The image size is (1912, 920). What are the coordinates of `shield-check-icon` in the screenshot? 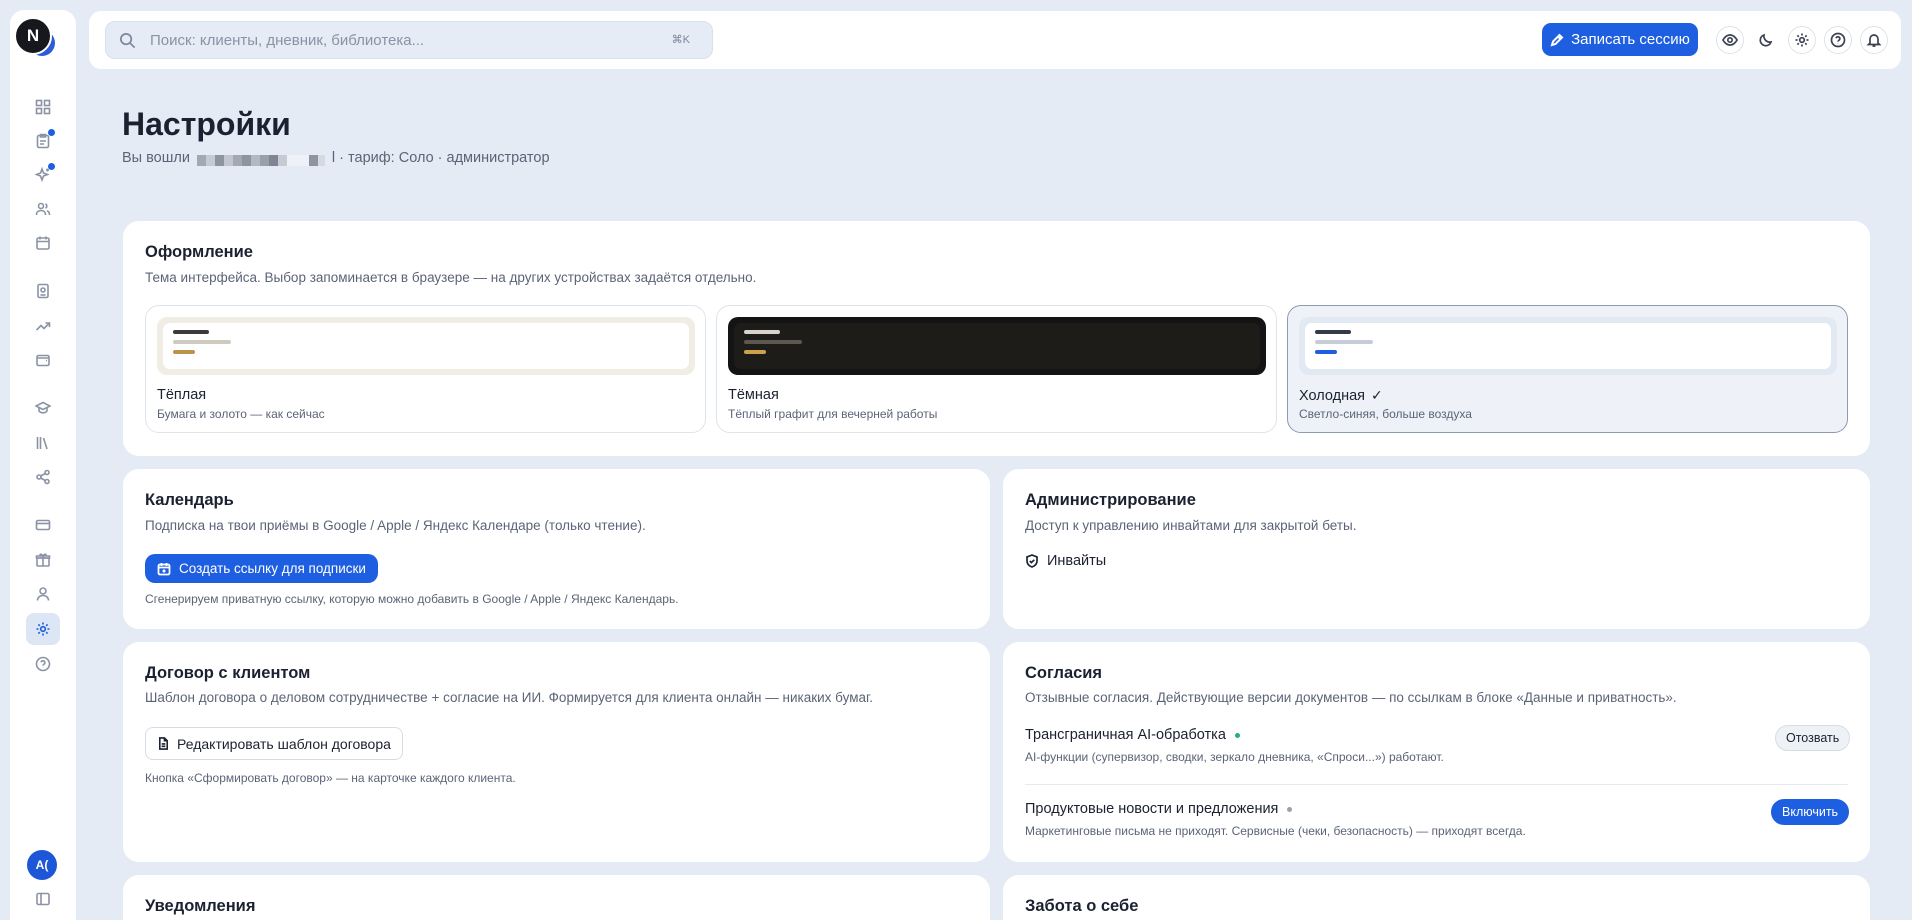 It's located at (1032, 561).